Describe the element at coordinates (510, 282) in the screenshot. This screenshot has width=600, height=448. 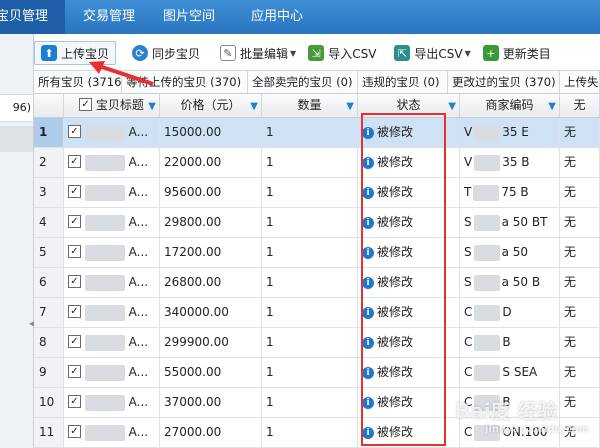
I see `cell-merchant-code: Sa 50 B` at that location.